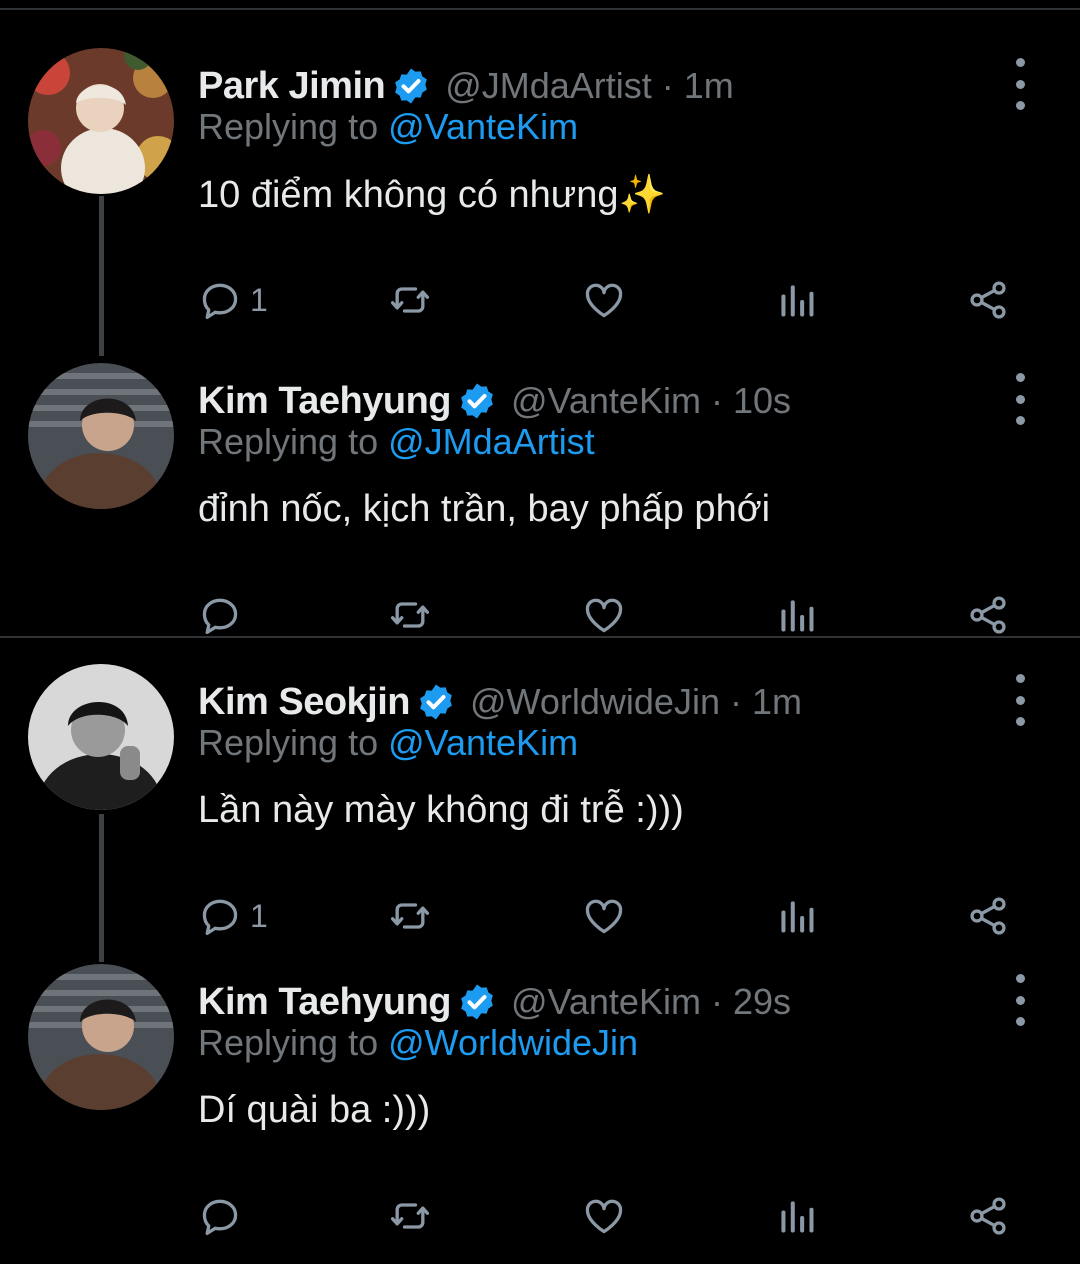  I want to click on timestamp: · 29s, so click(745, 1001).